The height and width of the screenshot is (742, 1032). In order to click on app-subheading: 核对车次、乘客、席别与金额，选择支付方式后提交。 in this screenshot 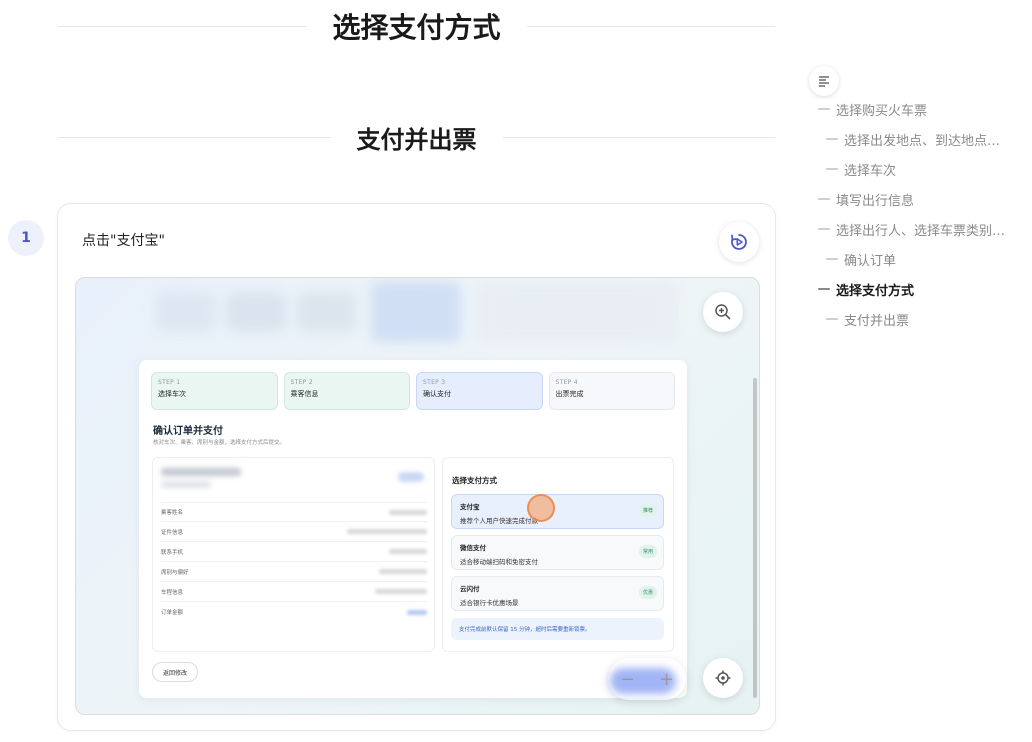, I will do `click(219, 443)`.